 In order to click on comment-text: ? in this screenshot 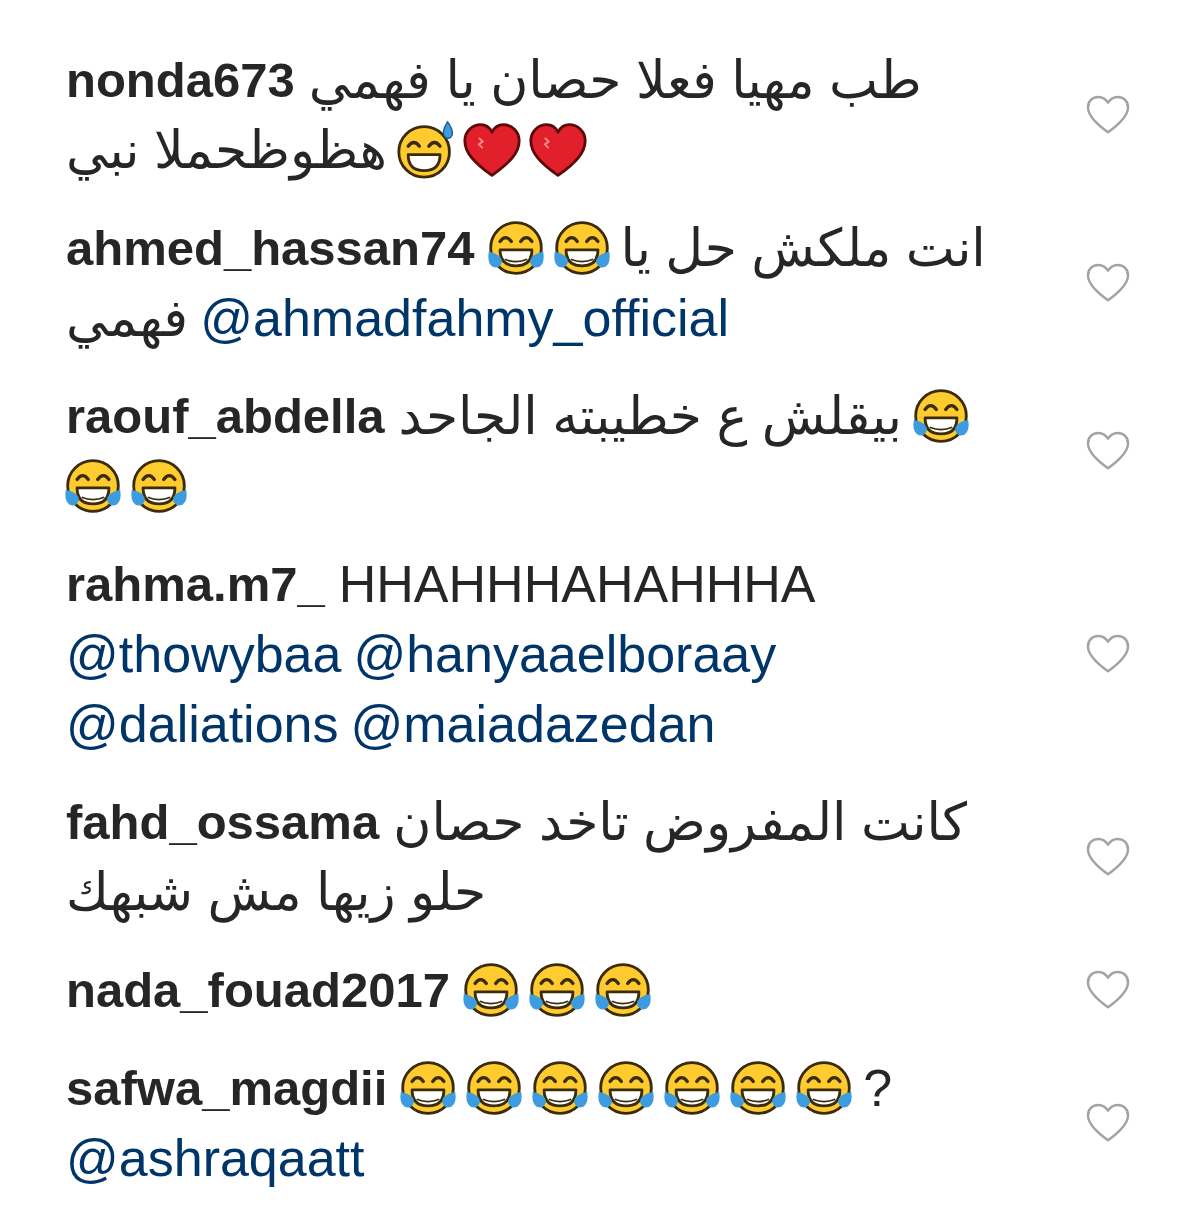, I will do `click(878, 1088)`.